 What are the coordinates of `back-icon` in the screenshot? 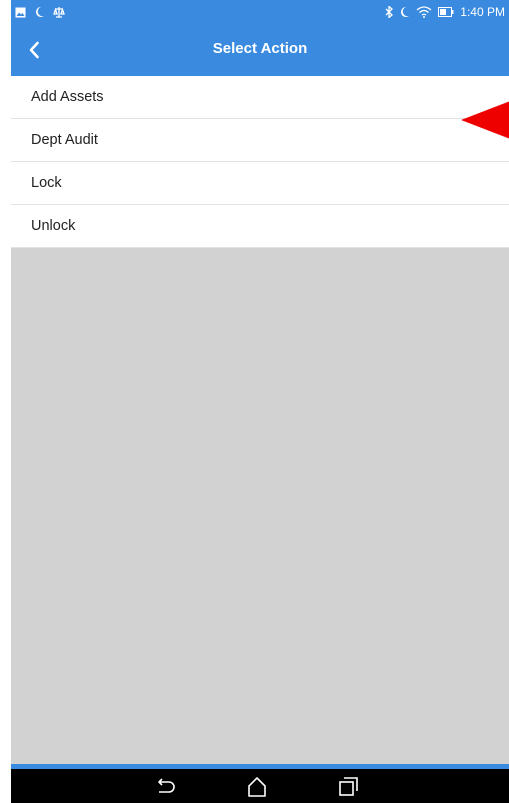 It's located at (166, 785).